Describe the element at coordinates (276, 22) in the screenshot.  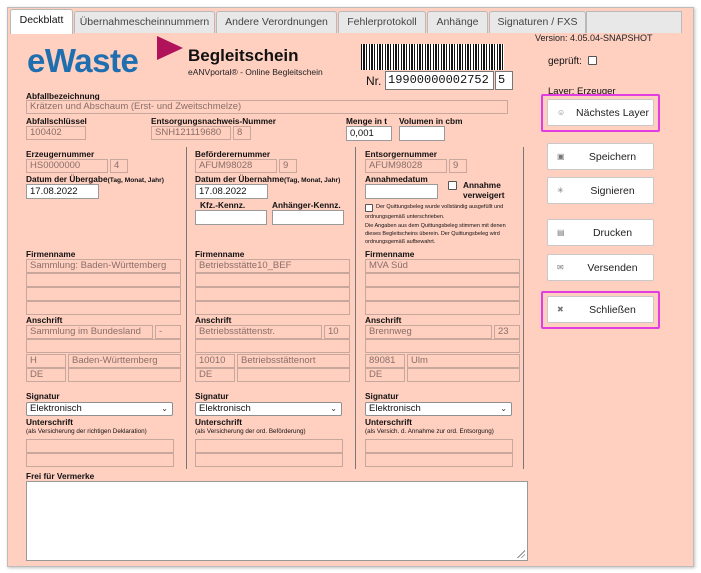
I see `tab-andere-verordnungen: Andere Verordnungen` at that location.